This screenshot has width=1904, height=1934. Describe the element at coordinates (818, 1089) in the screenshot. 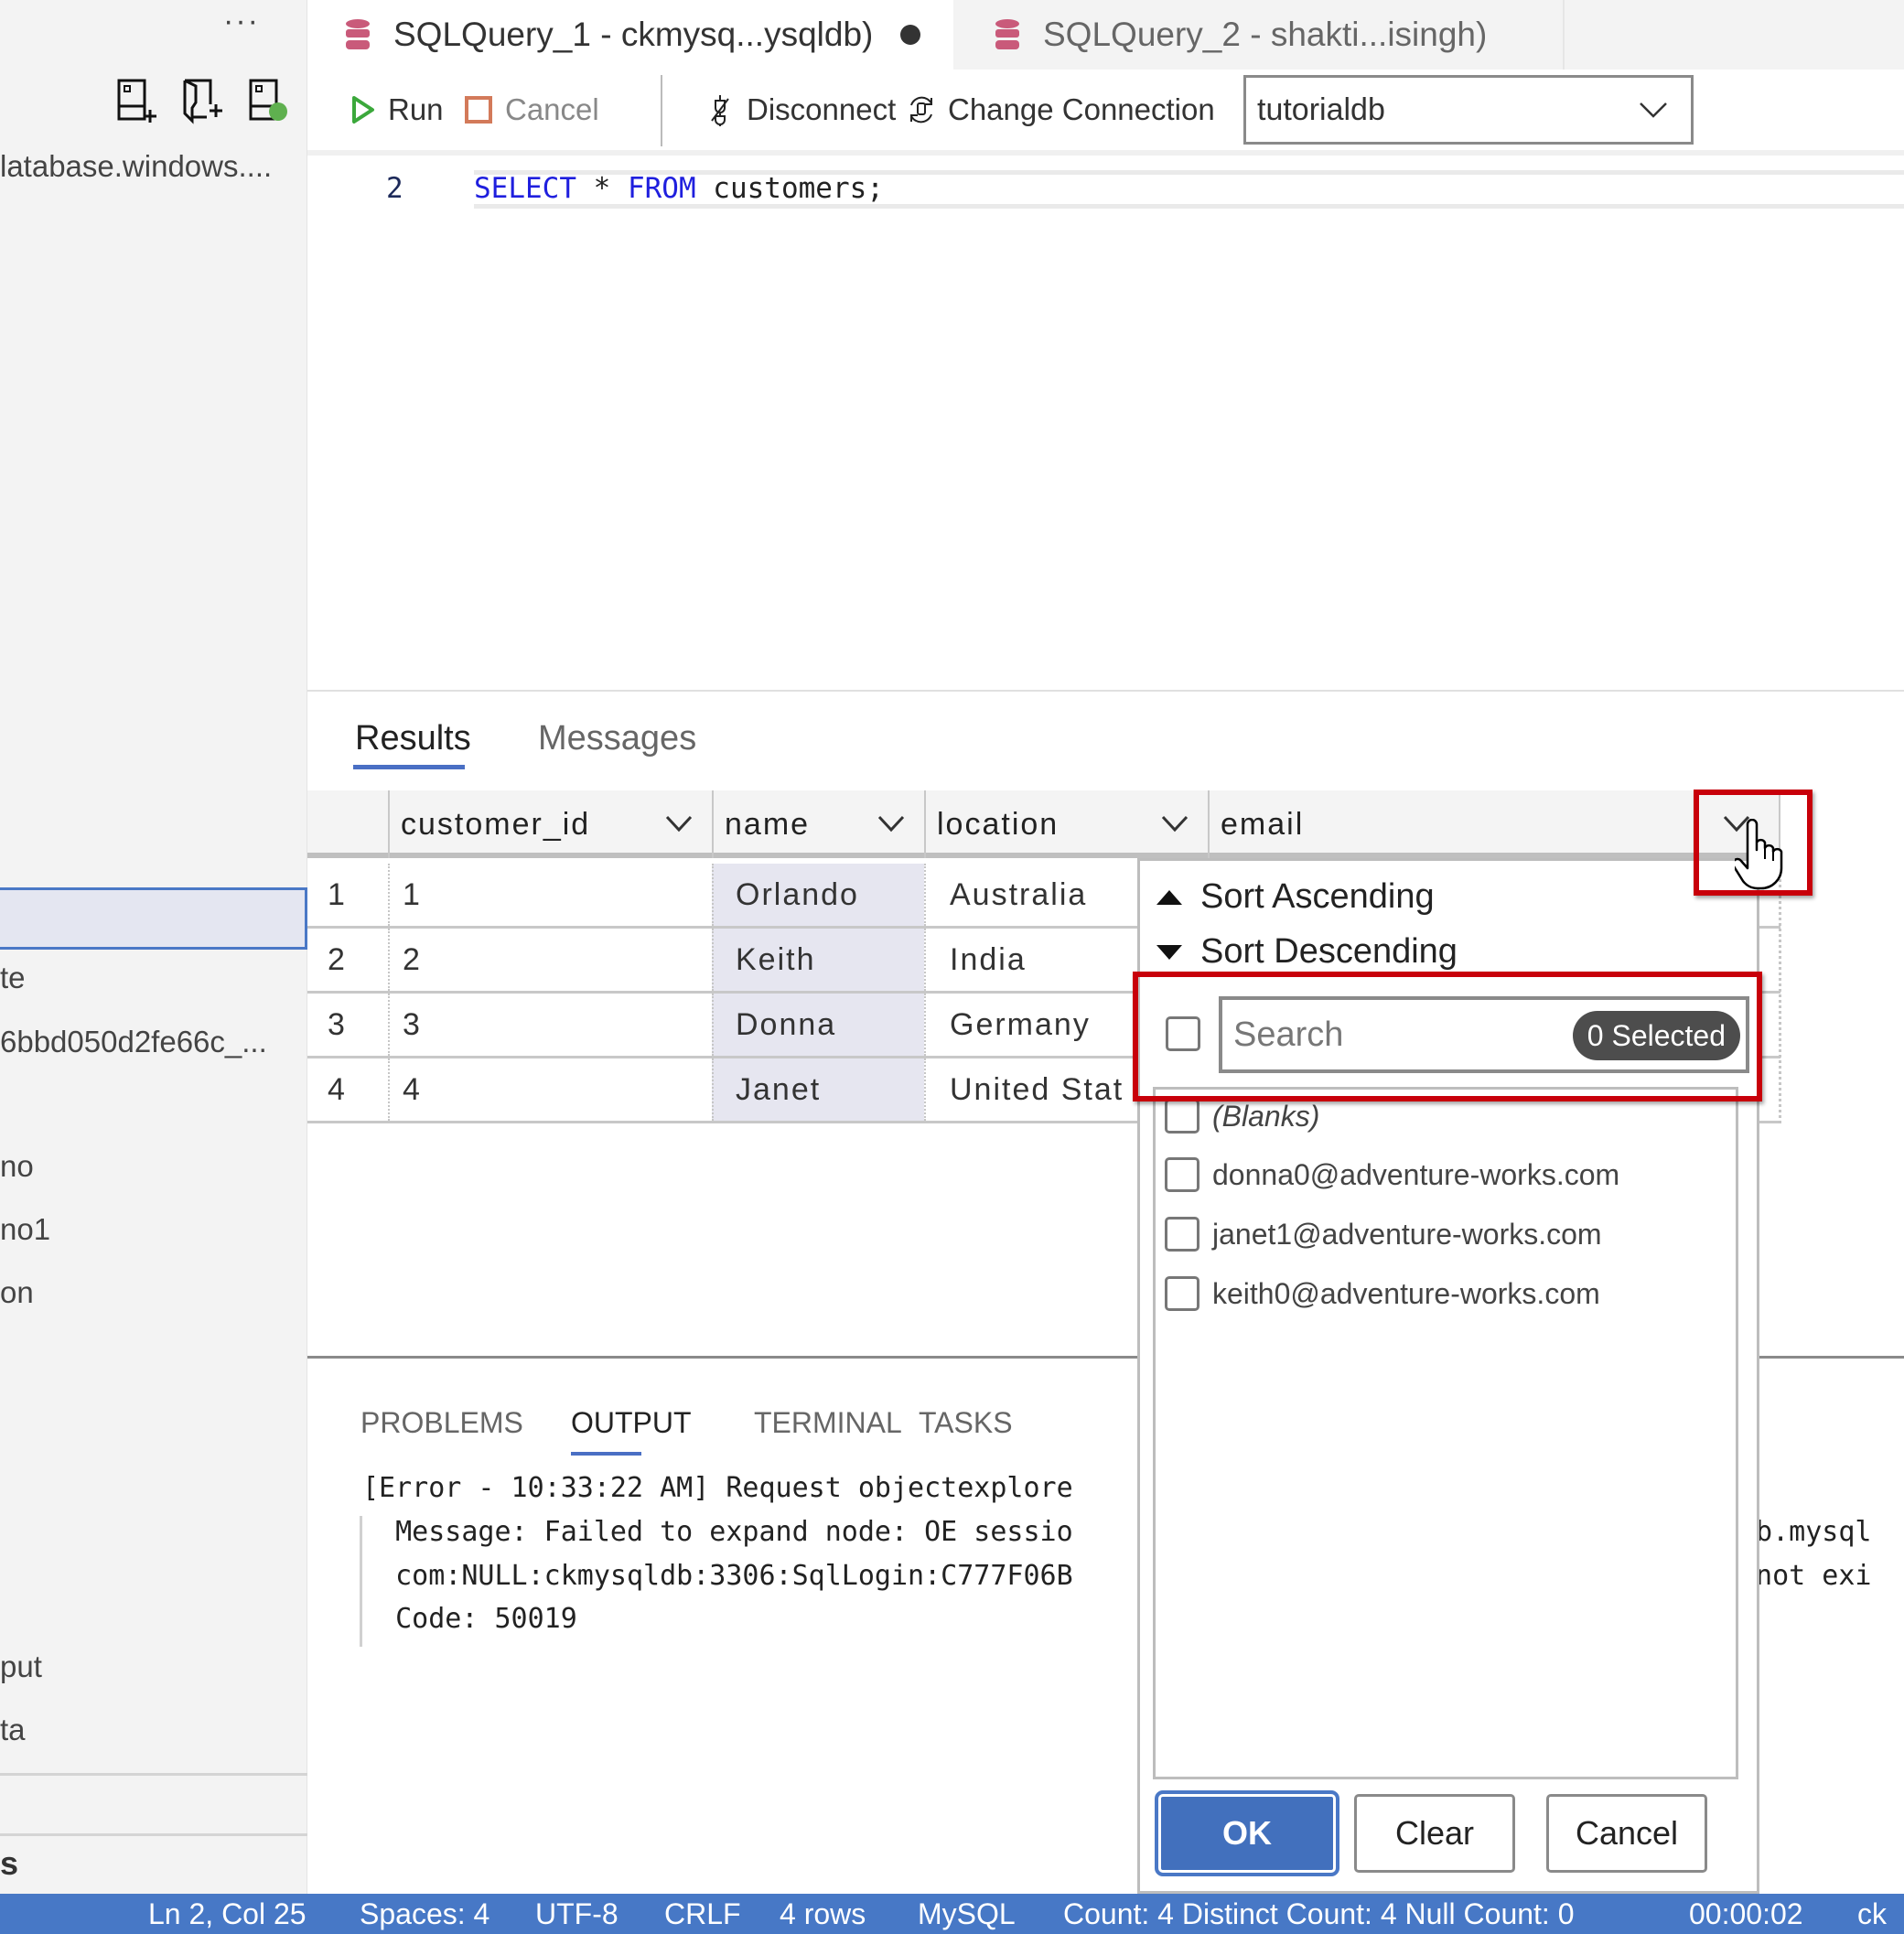

I see `cell-name: Janet` at that location.